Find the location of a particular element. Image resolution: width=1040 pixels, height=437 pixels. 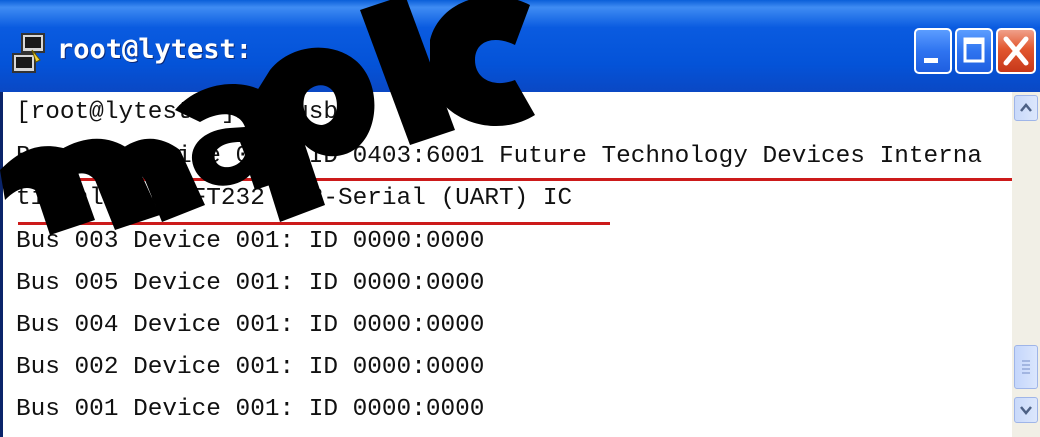

scroll-up-button is located at coordinates (1026, 108).